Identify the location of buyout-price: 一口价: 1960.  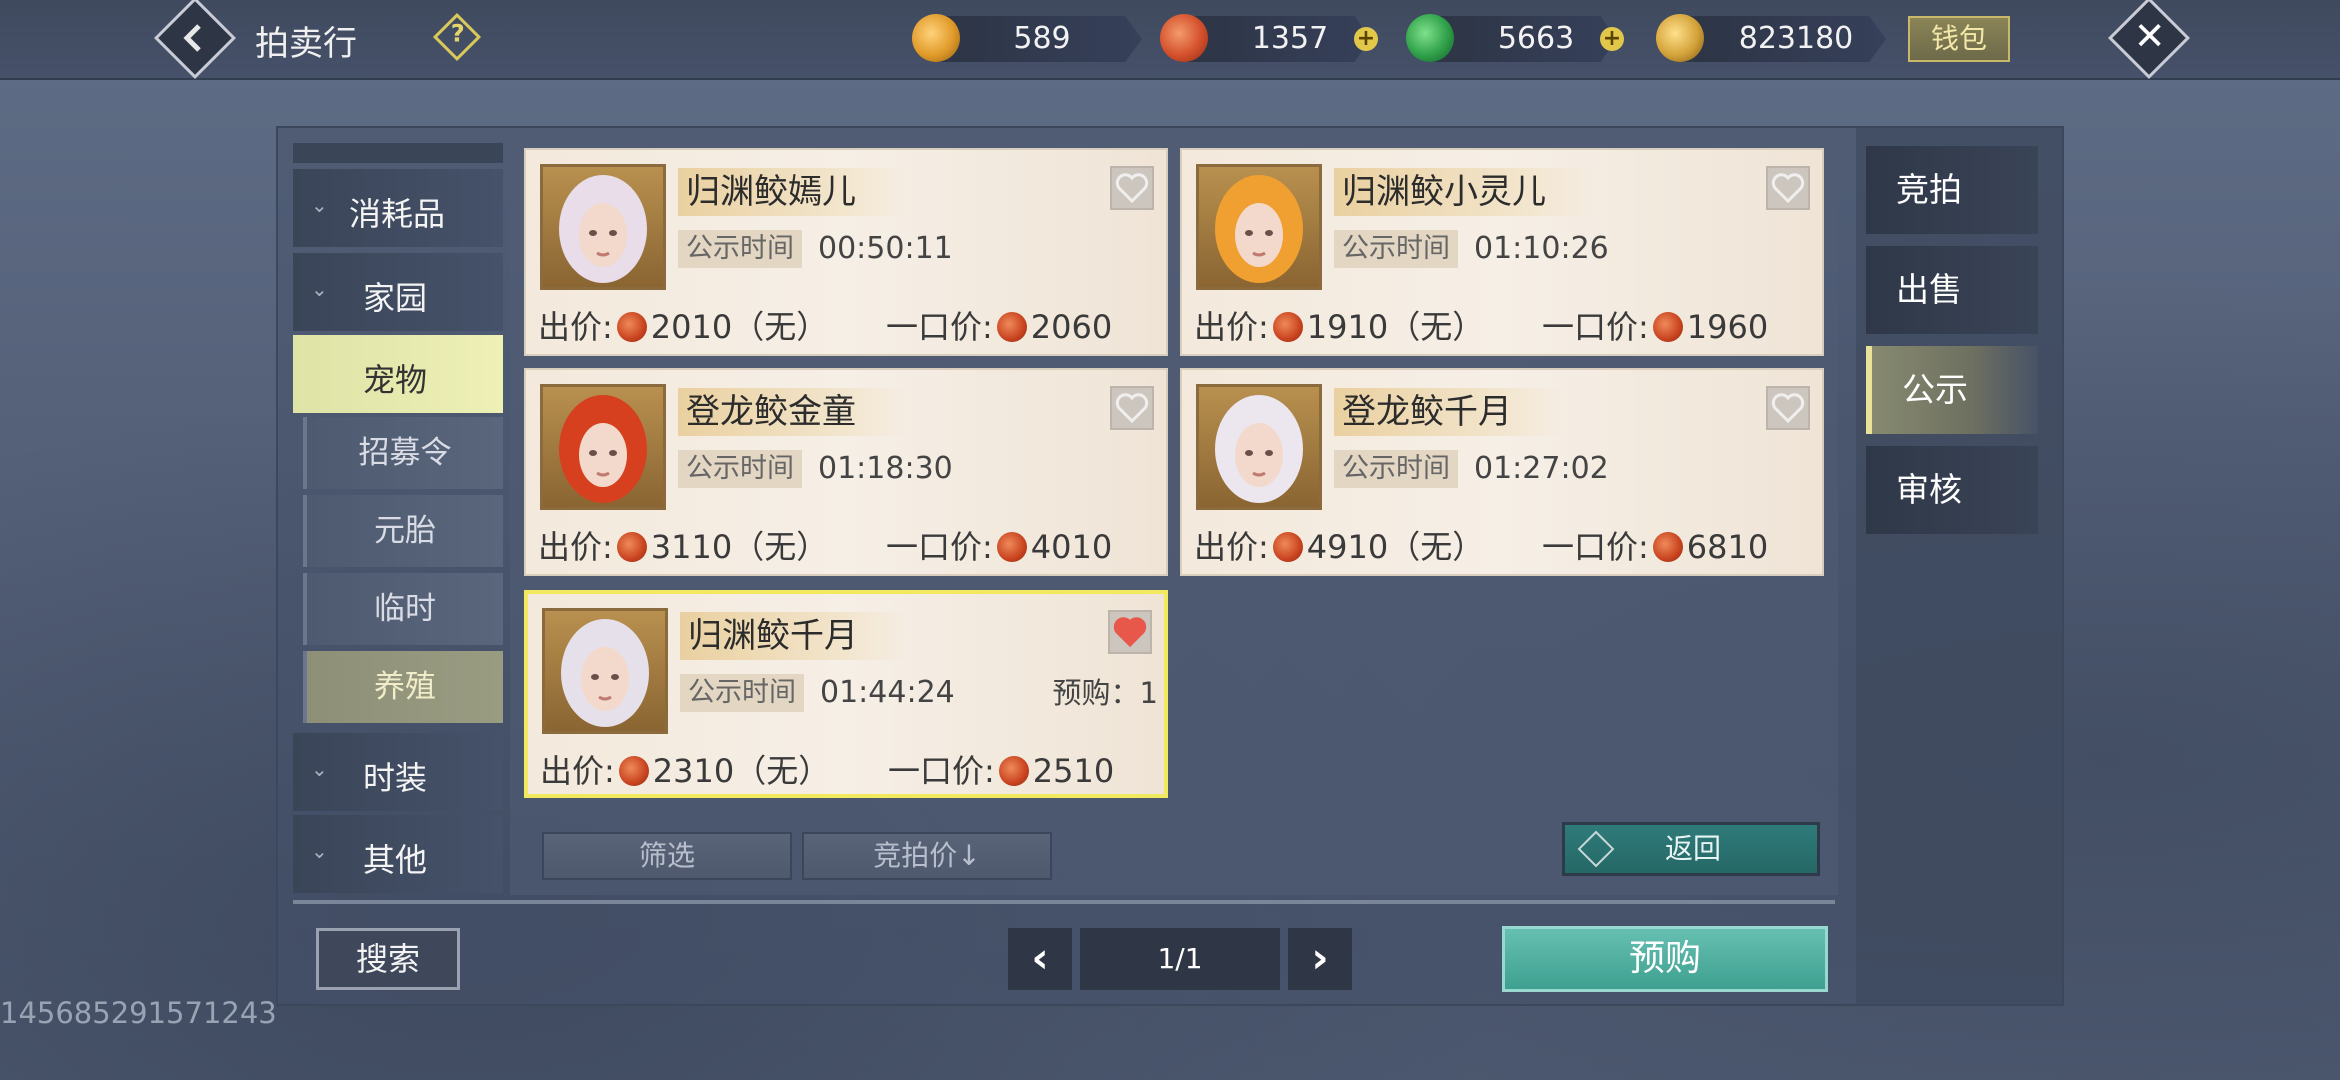
(1655, 325).